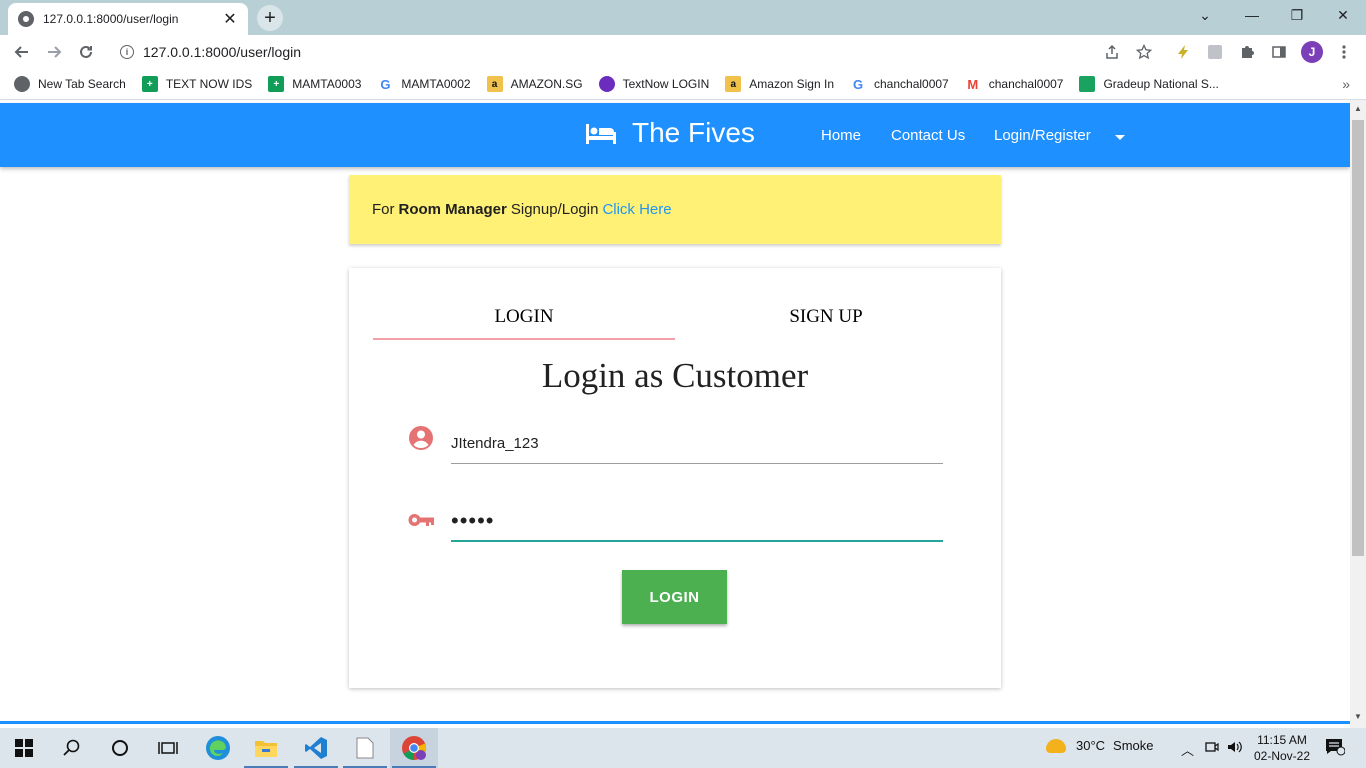 This screenshot has height=768, width=1366. Describe the element at coordinates (421, 520) in the screenshot. I see `key-icon` at that location.